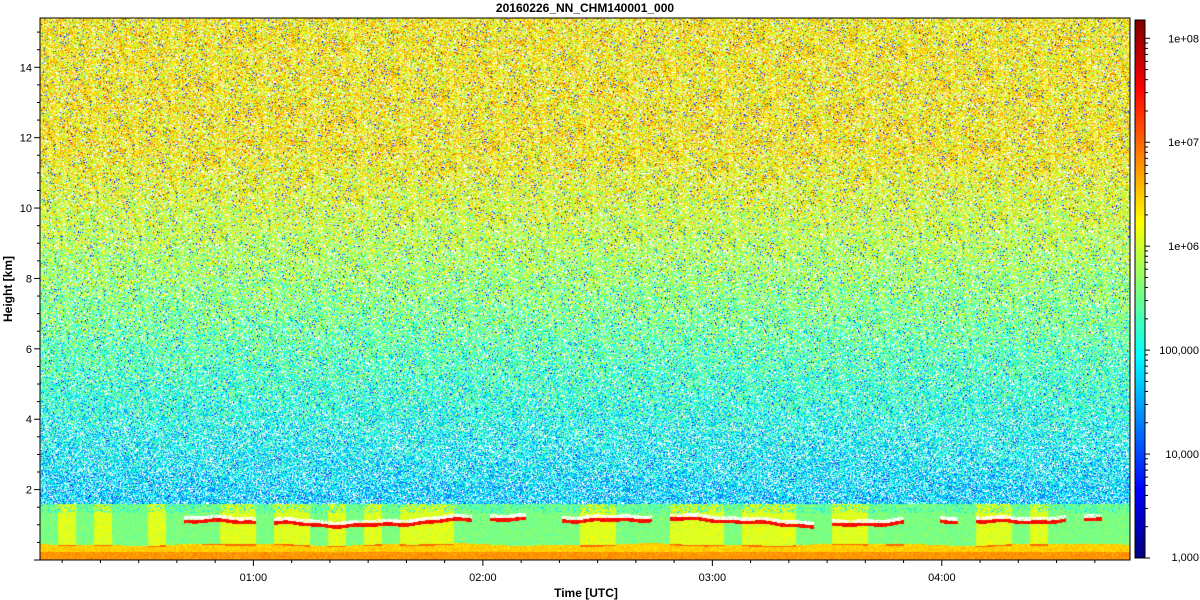 The height and width of the screenshot is (600, 1200). I want to click on colorbar-ticks: 1,000 10,000 100,000 1e+06 1e+07 1e+08, so click(1166, 291).